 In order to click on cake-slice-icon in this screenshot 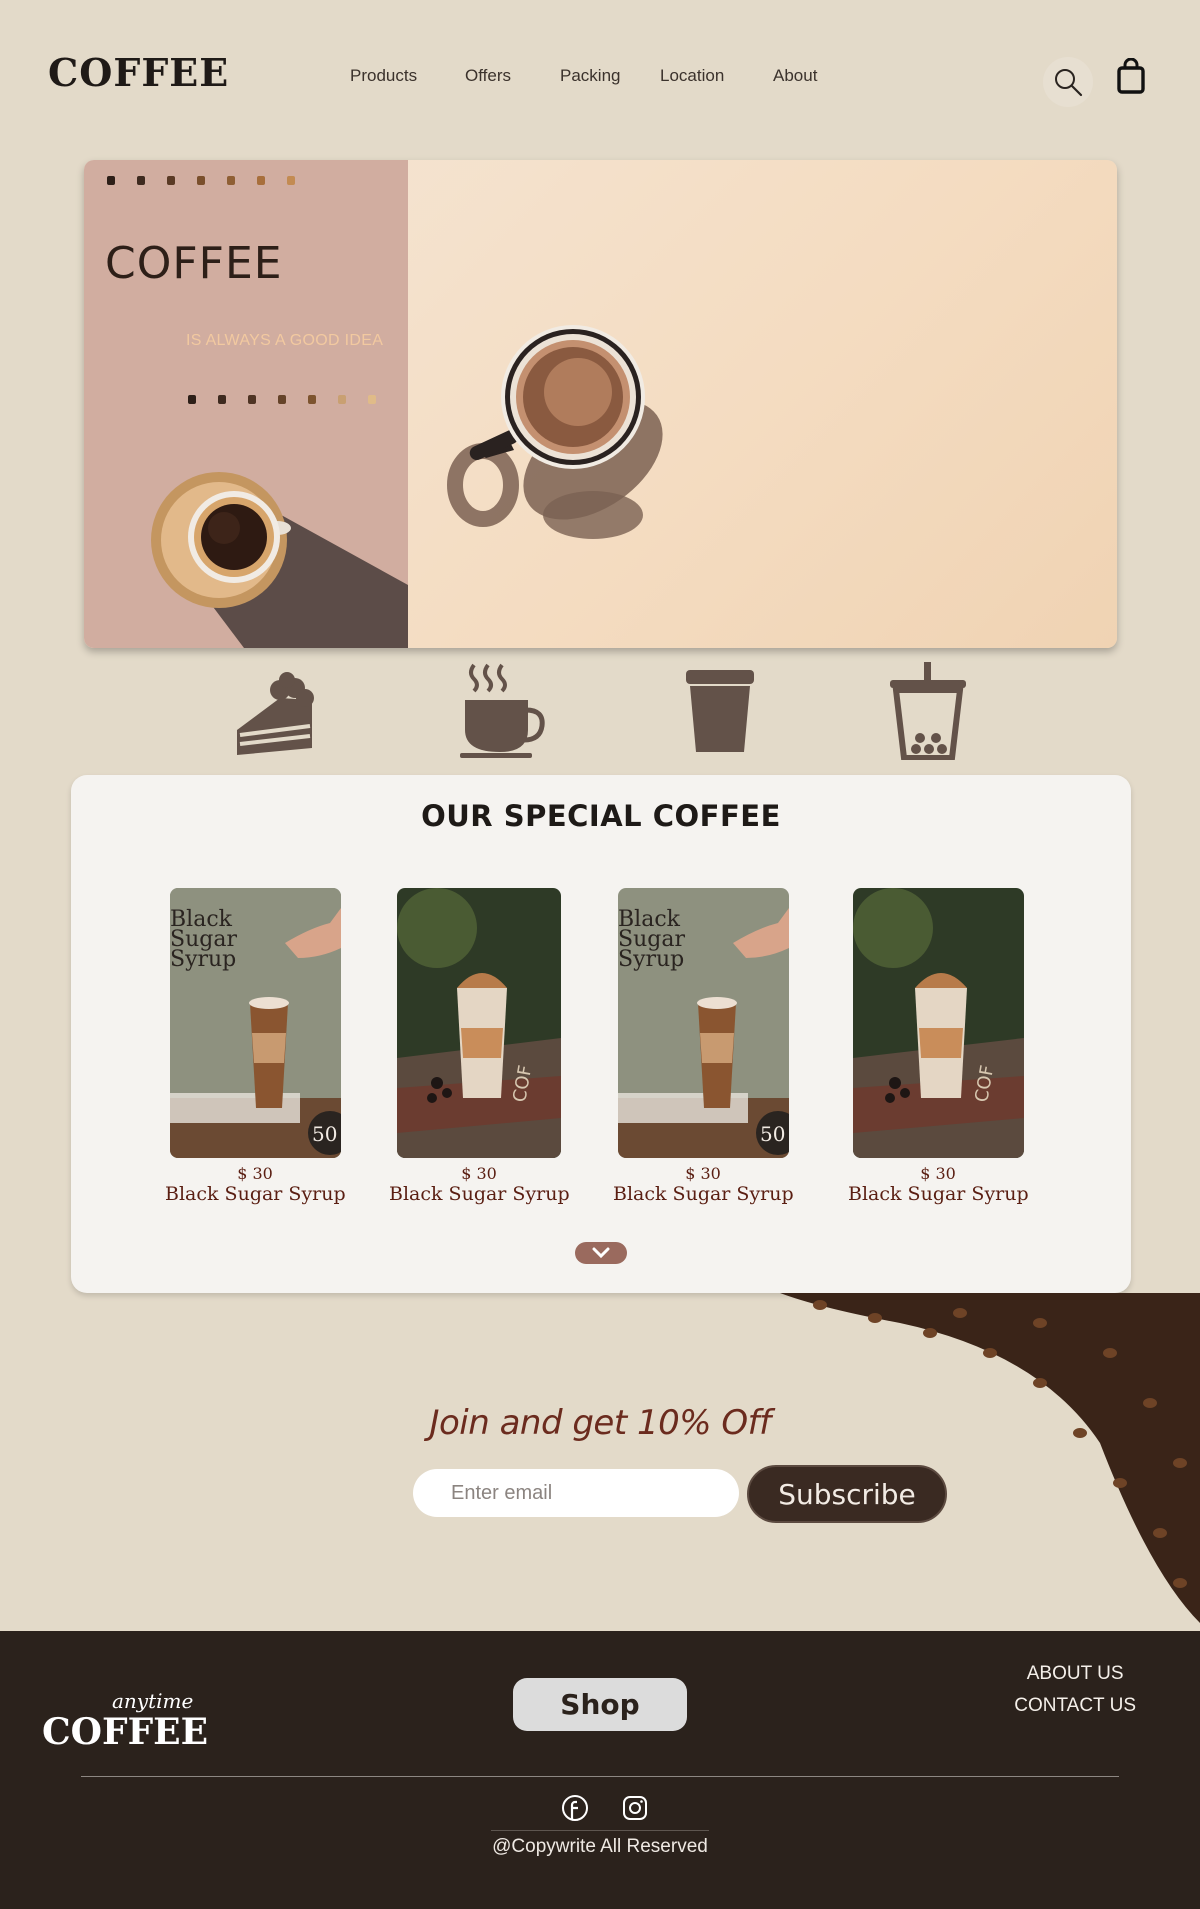, I will do `click(274, 710)`.